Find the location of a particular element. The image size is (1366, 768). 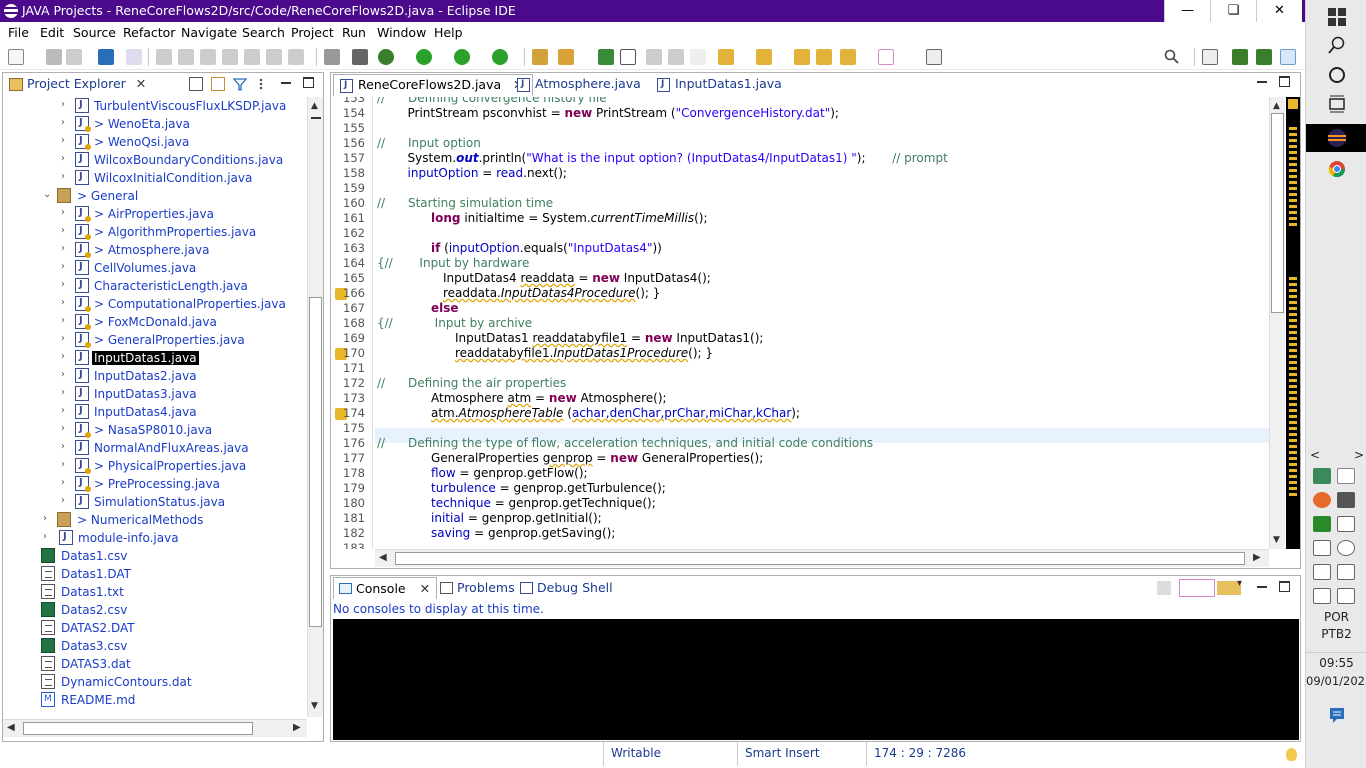

menu-source: Source is located at coordinates (94, 32).